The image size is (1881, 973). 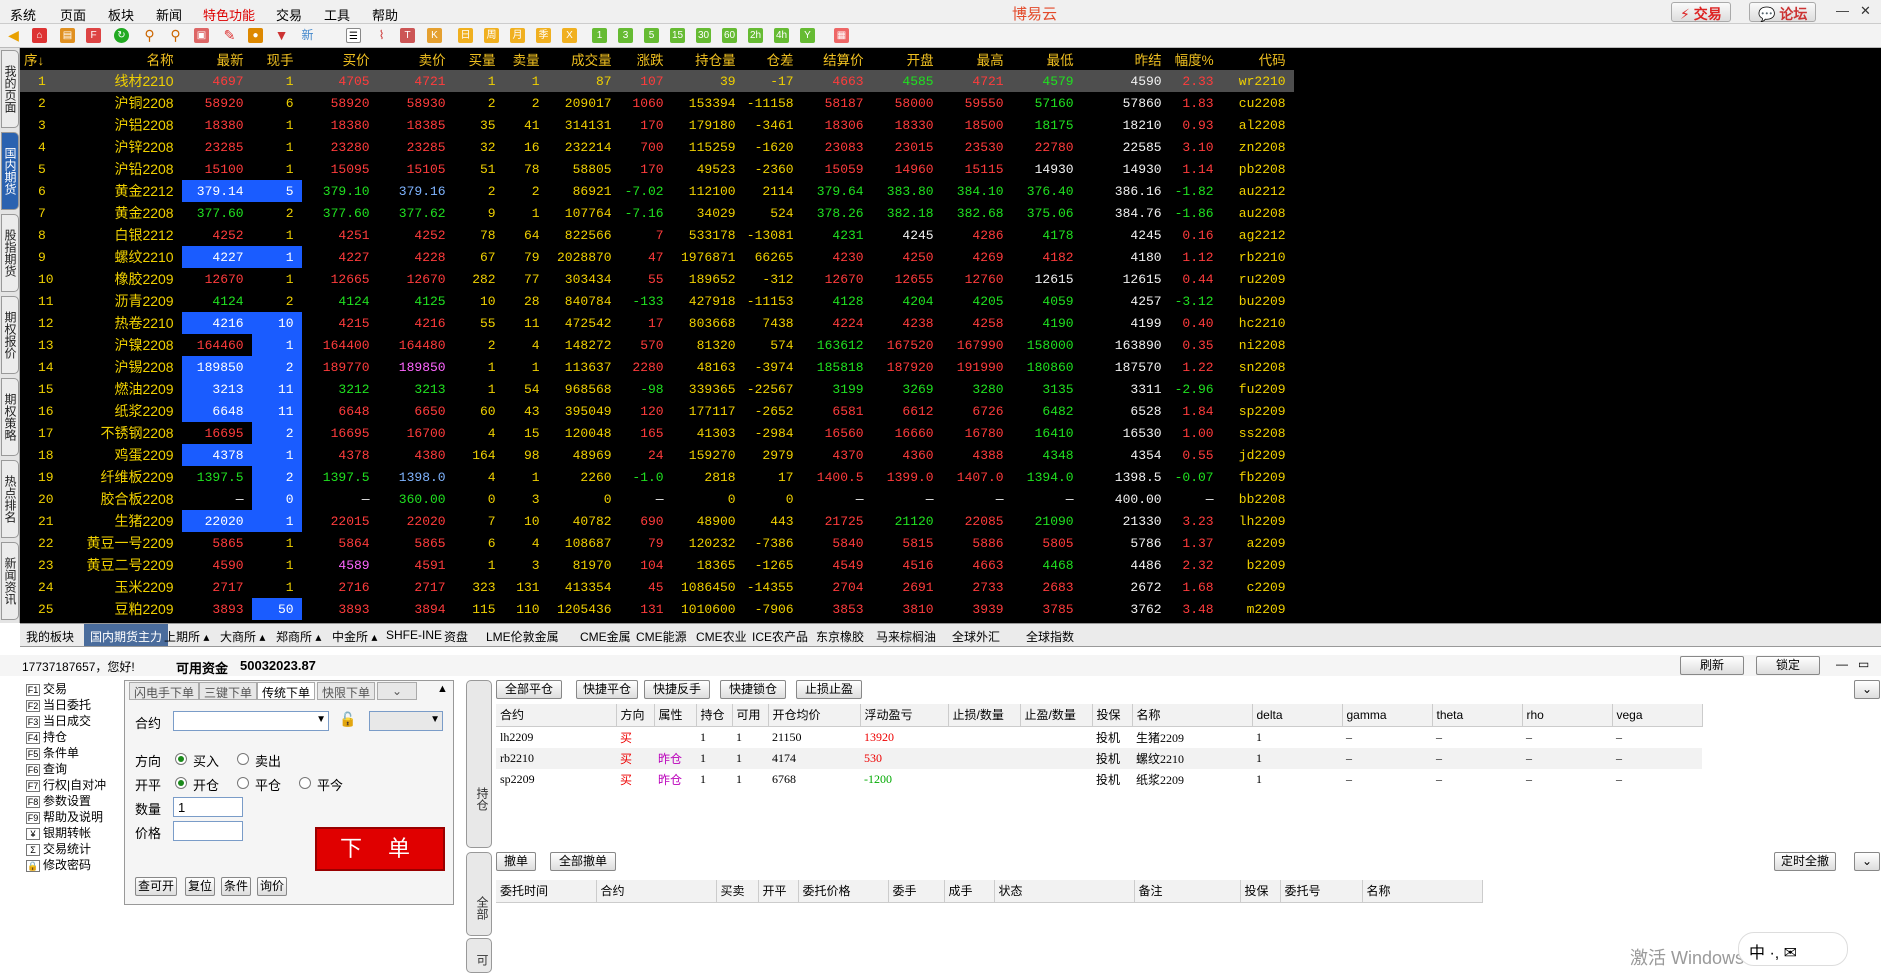 What do you see at coordinates (1712, 665) in the screenshot?
I see `refresh-button: 刷新` at bounding box center [1712, 665].